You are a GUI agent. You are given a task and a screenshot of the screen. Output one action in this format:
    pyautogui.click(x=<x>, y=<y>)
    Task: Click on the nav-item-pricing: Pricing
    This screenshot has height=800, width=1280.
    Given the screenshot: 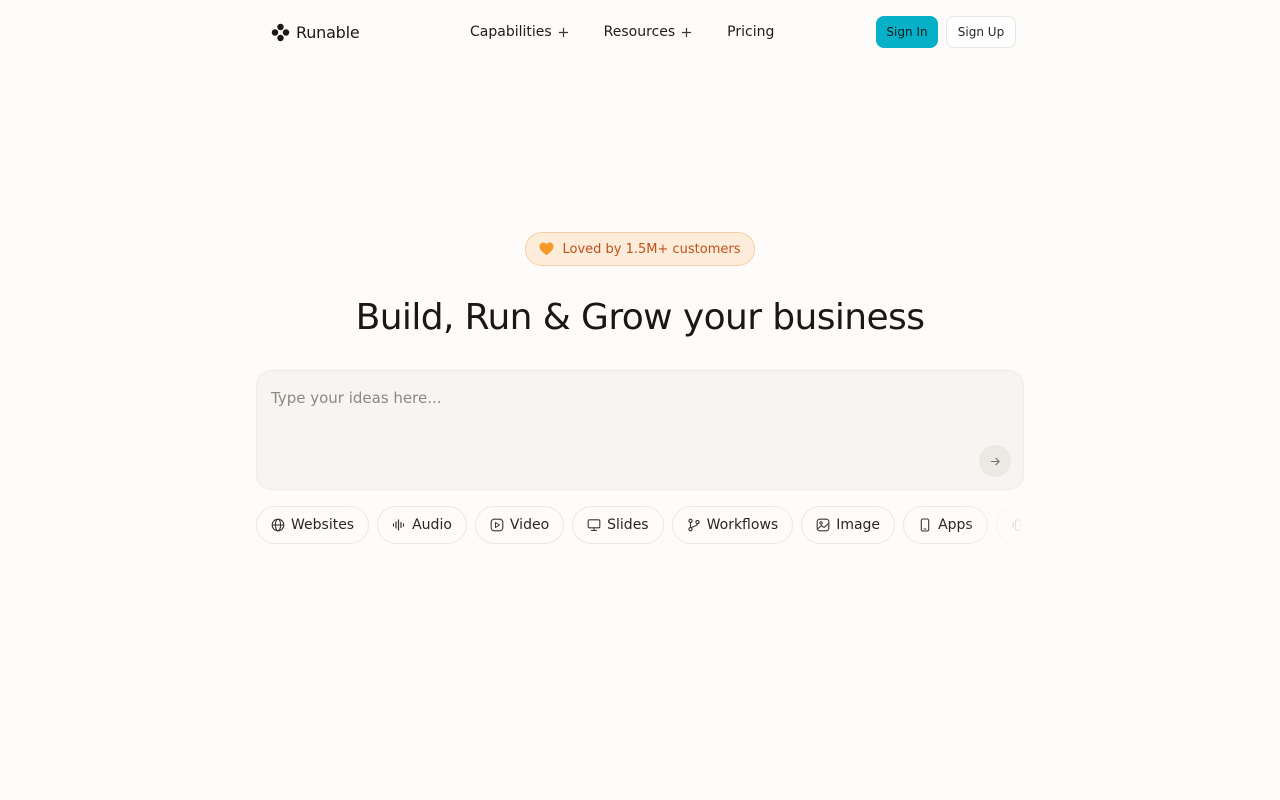 What is the action you would take?
    pyautogui.click(x=750, y=32)
    